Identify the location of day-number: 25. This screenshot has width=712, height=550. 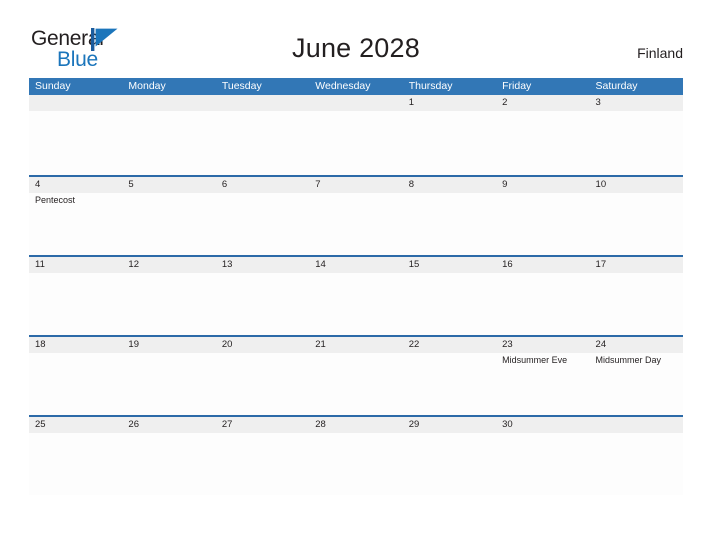
(40, 424).